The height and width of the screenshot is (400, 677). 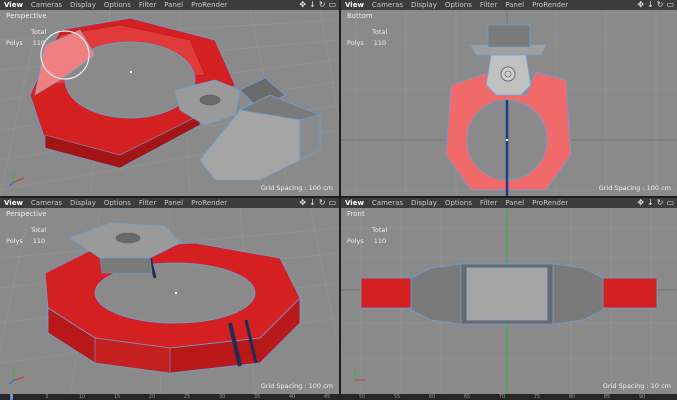 What do you see at coordinates (502, 397) in the screenshot?
I see `timeline-frame-label: 70` at bounding box center [502, 397].